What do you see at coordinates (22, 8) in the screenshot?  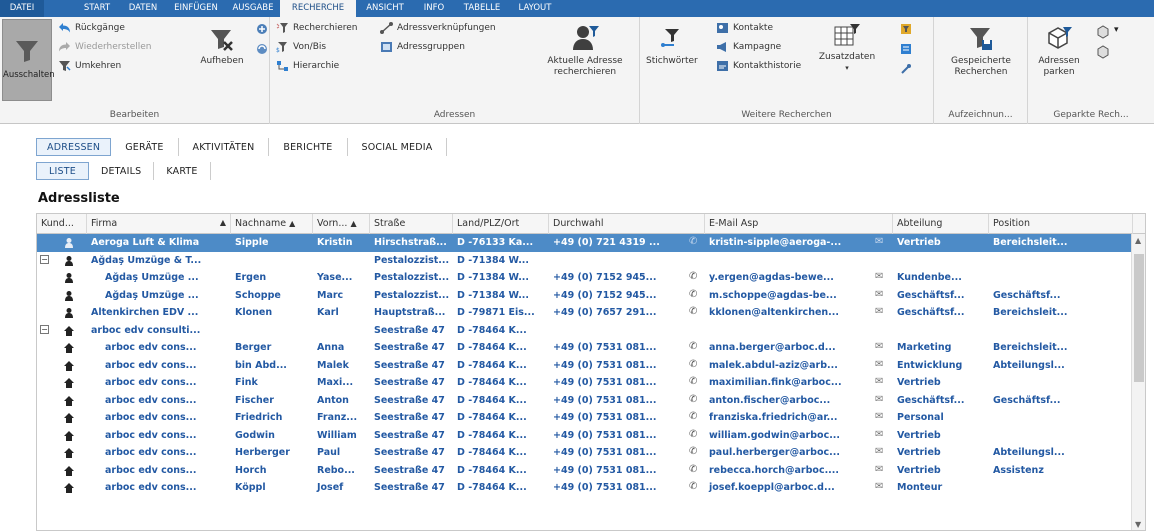 I see `tab-datei: DATEI` at bounding box center [22, 8].